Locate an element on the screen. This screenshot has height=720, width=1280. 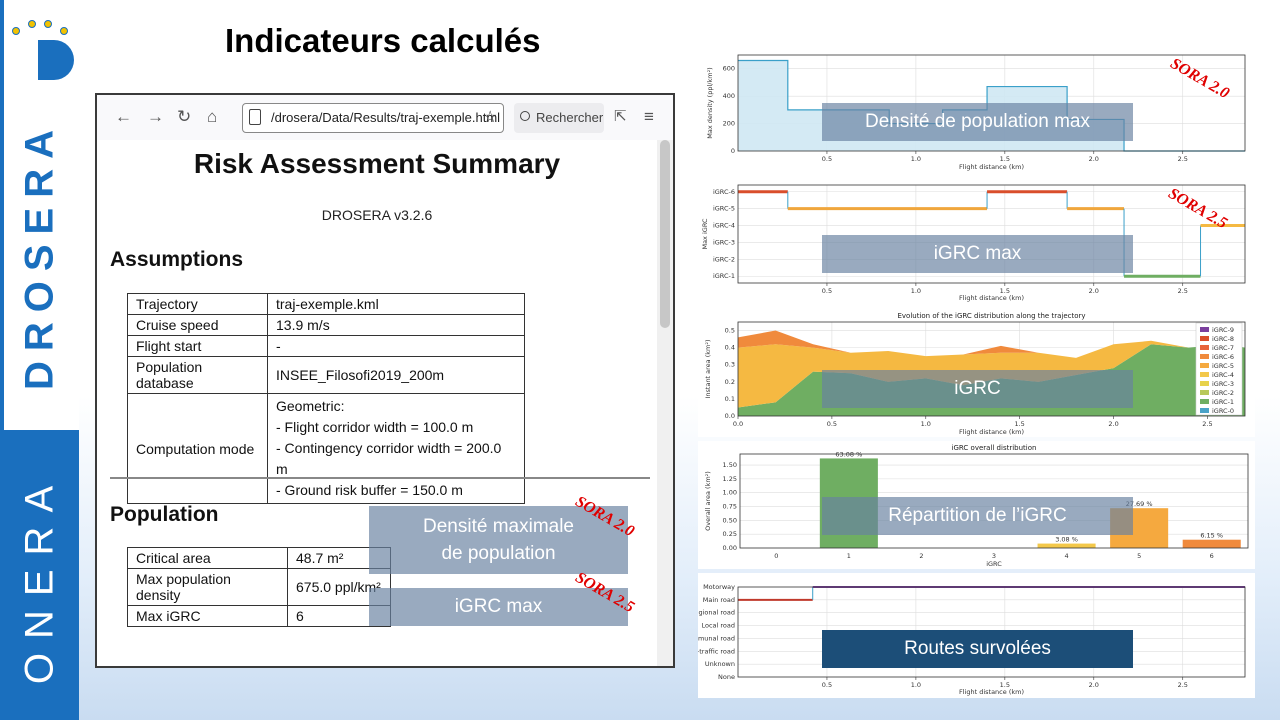
url-bar: /drosera/Data/Results/traj-exemple.html is located at coordinates (373, 118).